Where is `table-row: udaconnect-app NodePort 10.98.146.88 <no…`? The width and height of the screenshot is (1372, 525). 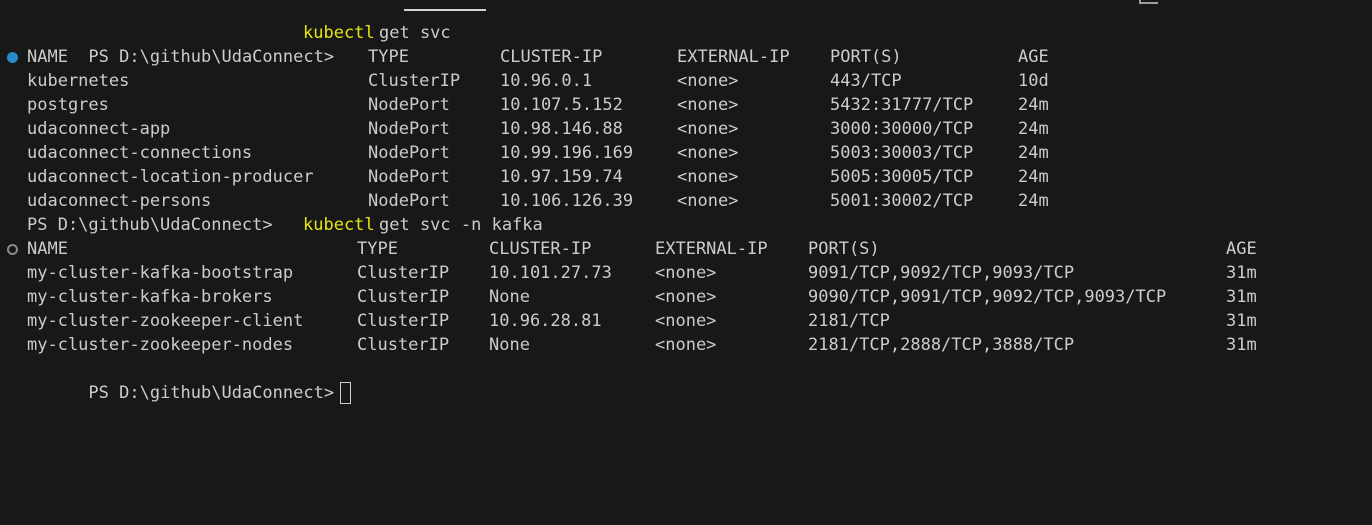 table-row: udaconnect-app NodePort 10.98.146.88 <no… is located at coordinates (686, 129).